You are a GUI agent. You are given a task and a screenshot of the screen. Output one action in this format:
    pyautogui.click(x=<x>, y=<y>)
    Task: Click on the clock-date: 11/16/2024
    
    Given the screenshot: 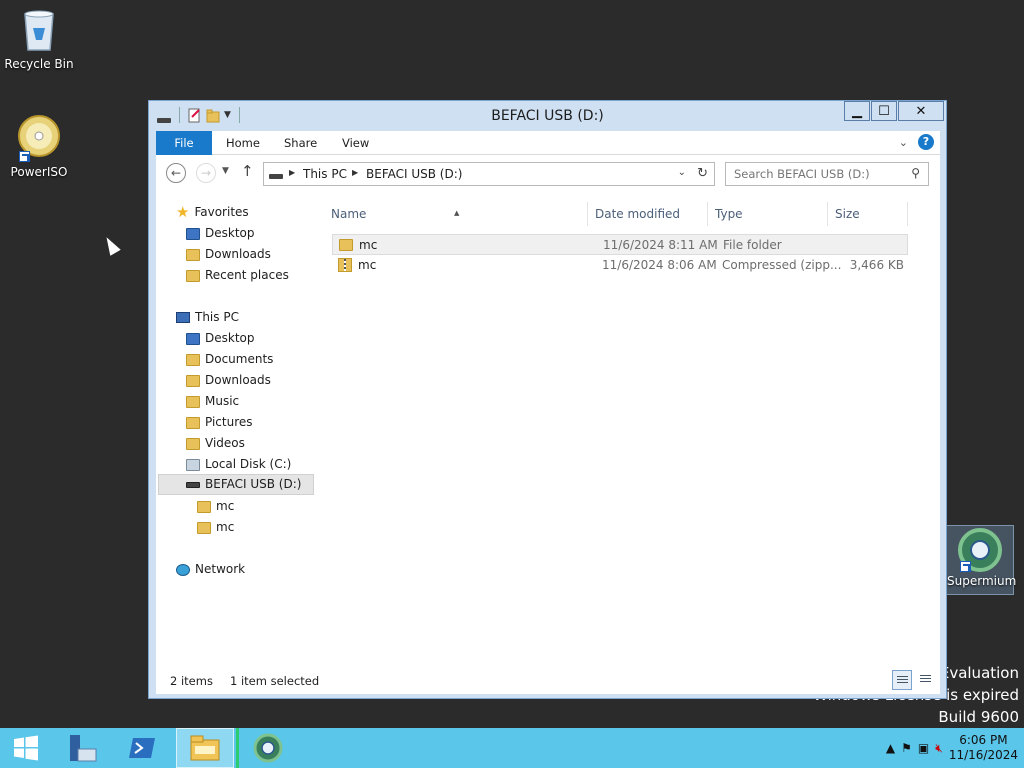 What is the action you would take?
    pyautogui.click(x=983, y=755)
    